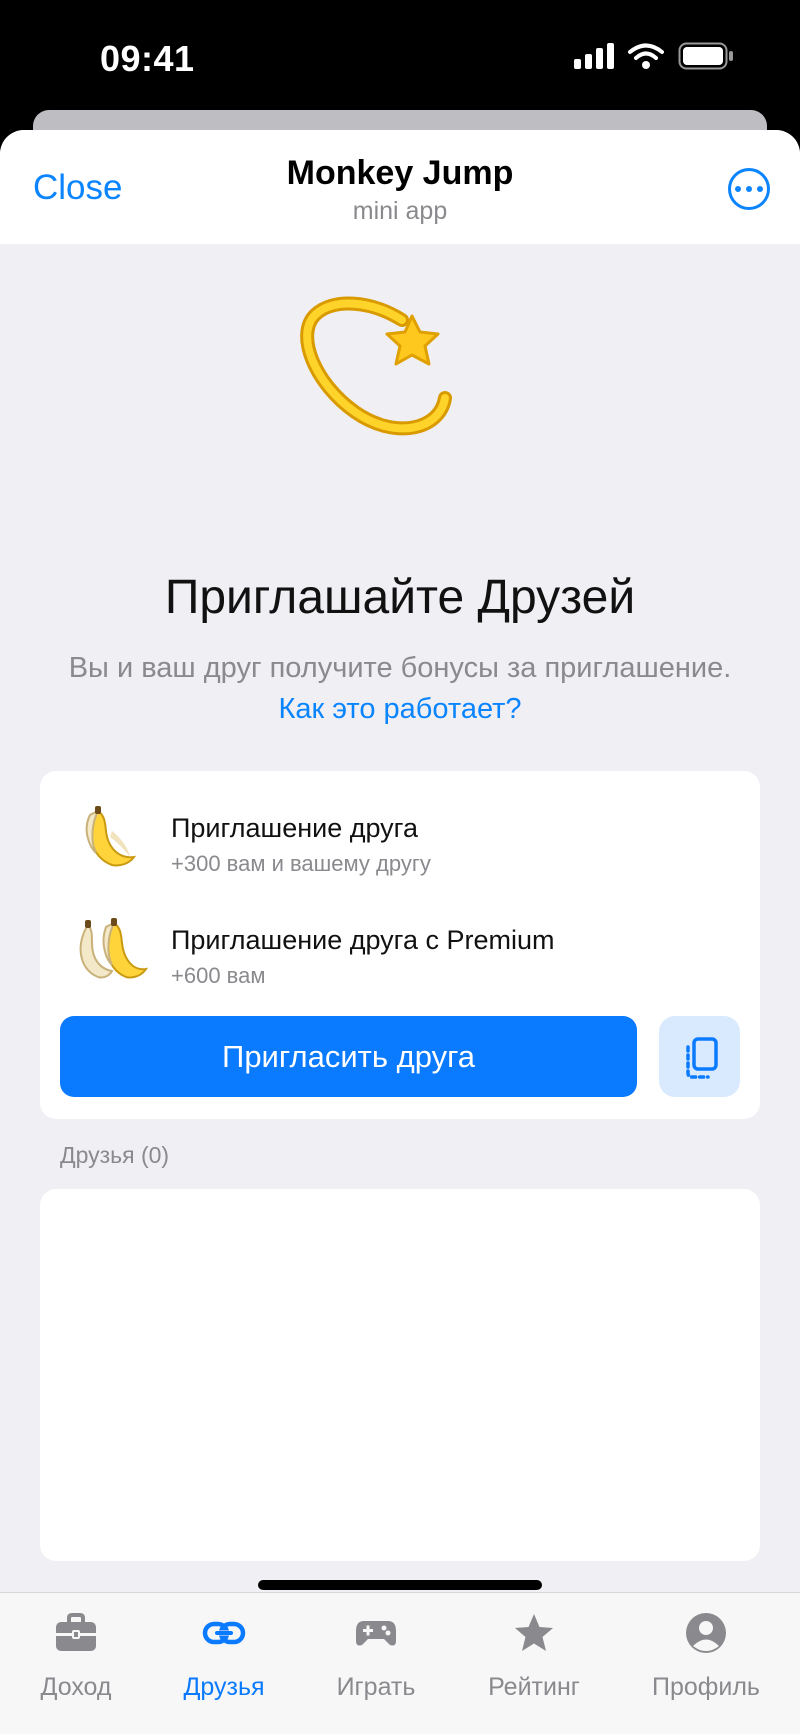 Image resolution: width=800 pixels, height=1734 pixels. Describe the element at coordinates (376, 366) in the screenshot. I see `shooting-star-icon` at that location.